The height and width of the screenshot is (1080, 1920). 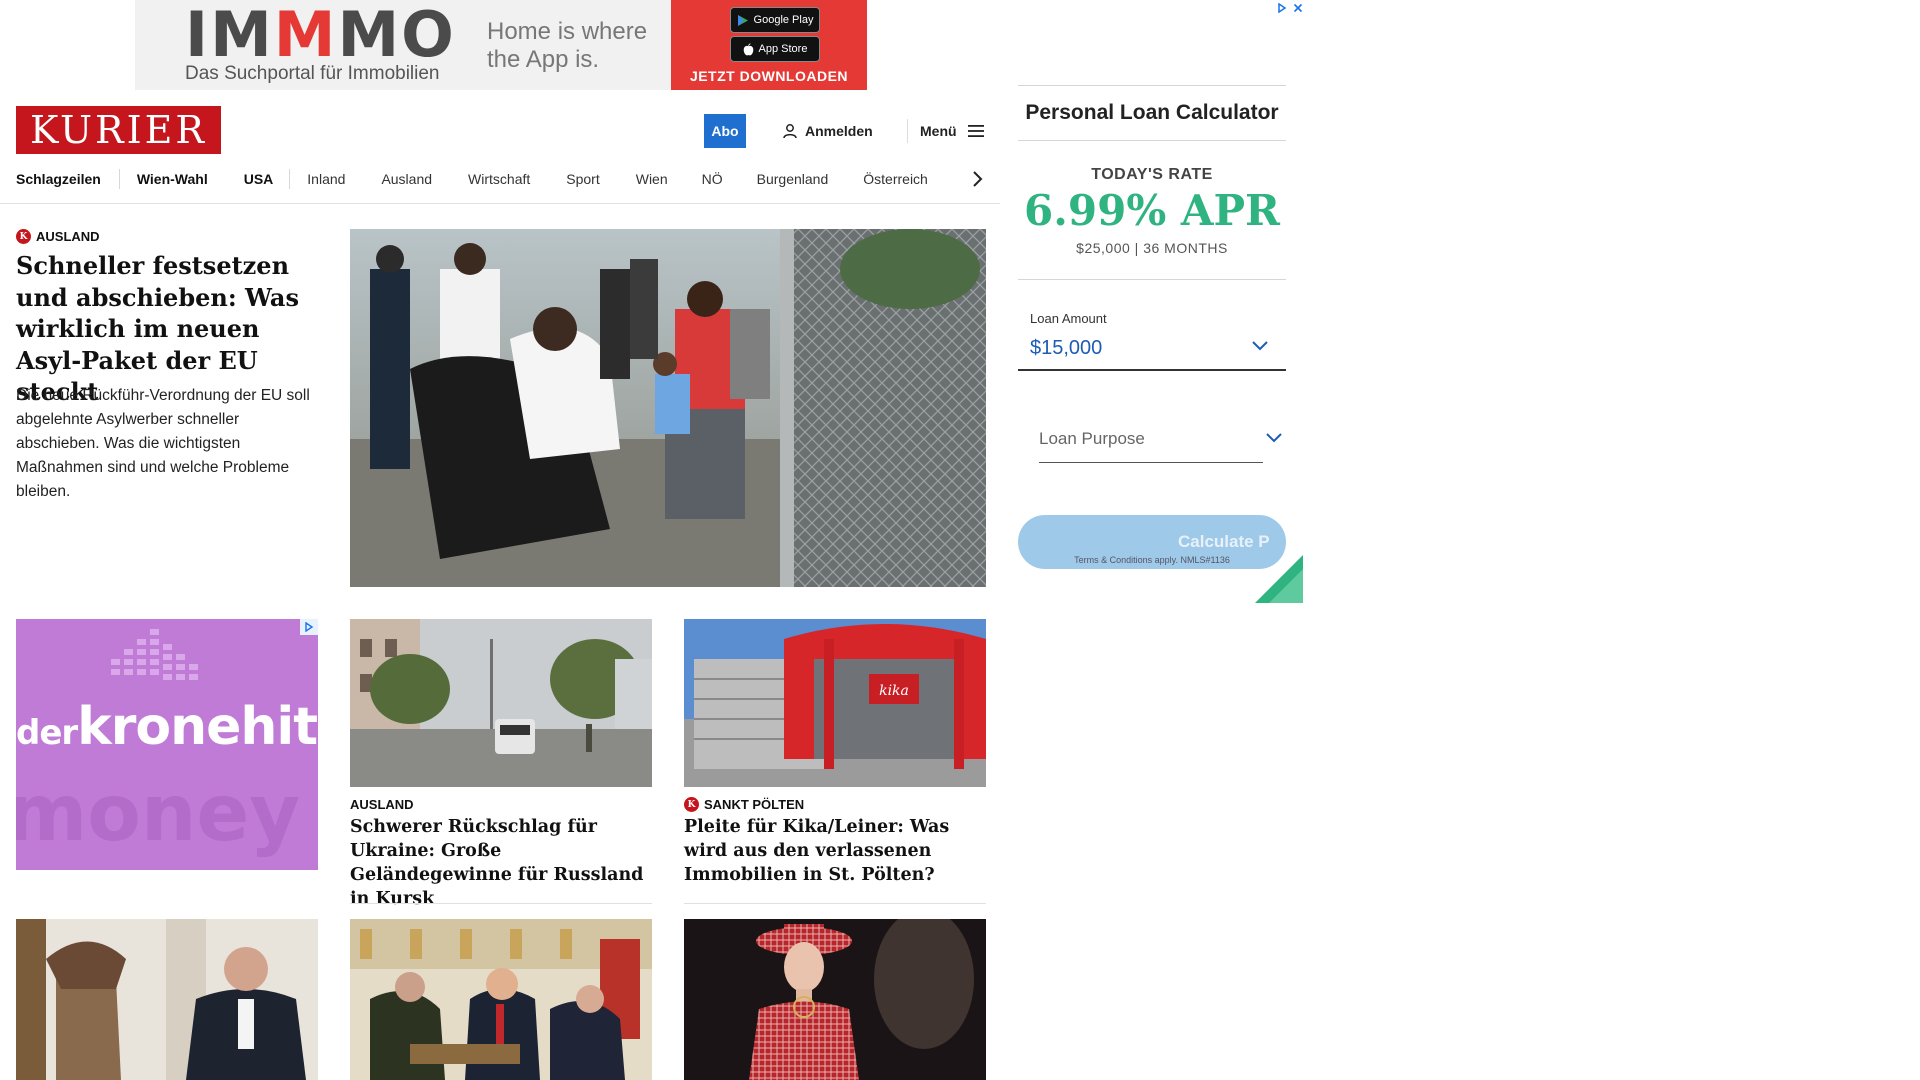 I want to click on politics-photo, so click(x=167, y=999).